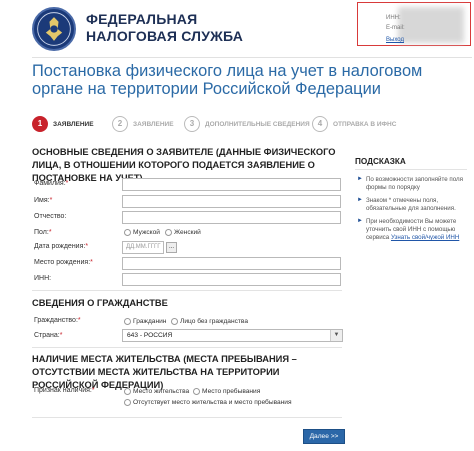 Image resolution: width=474 pixels, height=451 pixels. Describe the element at coordinates (43, 200) in the screenshot. I see `name-label: Имя:*` at that location.